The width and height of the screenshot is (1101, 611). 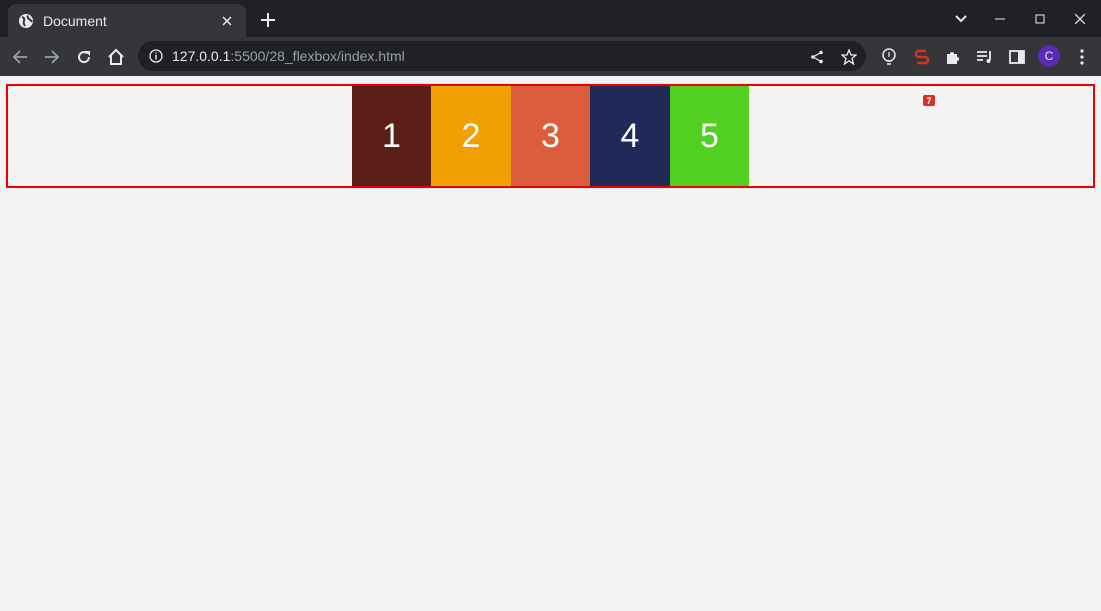 What do you see at coordinates (1040, 19) in the screenshot?
I see `maximize-button` at bounding box center [1040, 19].